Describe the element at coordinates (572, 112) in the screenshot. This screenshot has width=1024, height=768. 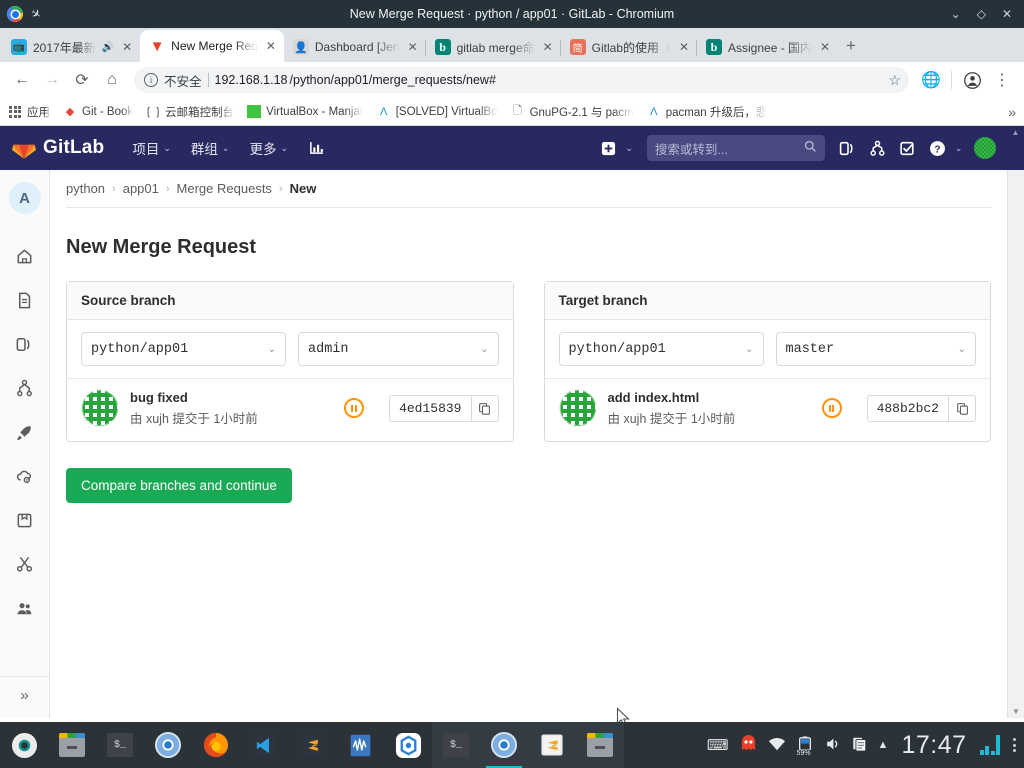
I see `bookmark-gnupg: 🗋 GnuPG-2.1 与 pacm` at that location.